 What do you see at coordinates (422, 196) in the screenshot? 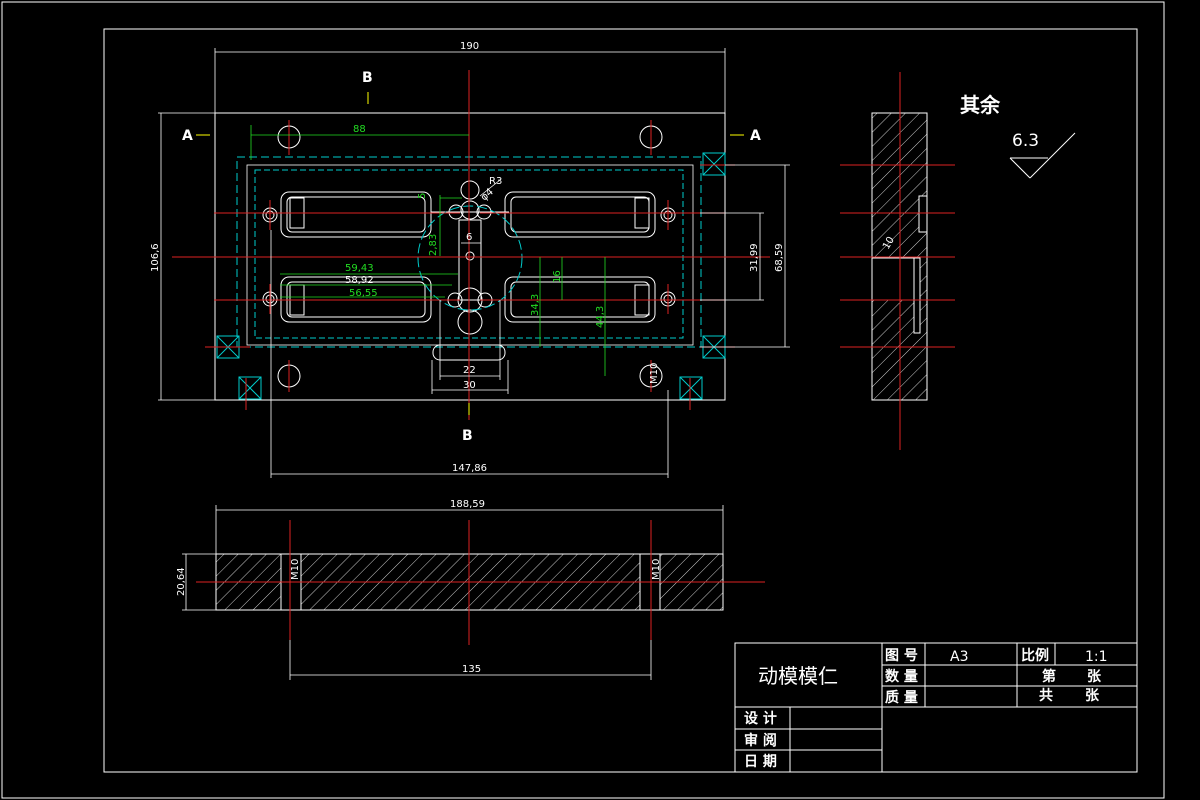
I see `dim-5: 5` at bounding box center [422, 196].